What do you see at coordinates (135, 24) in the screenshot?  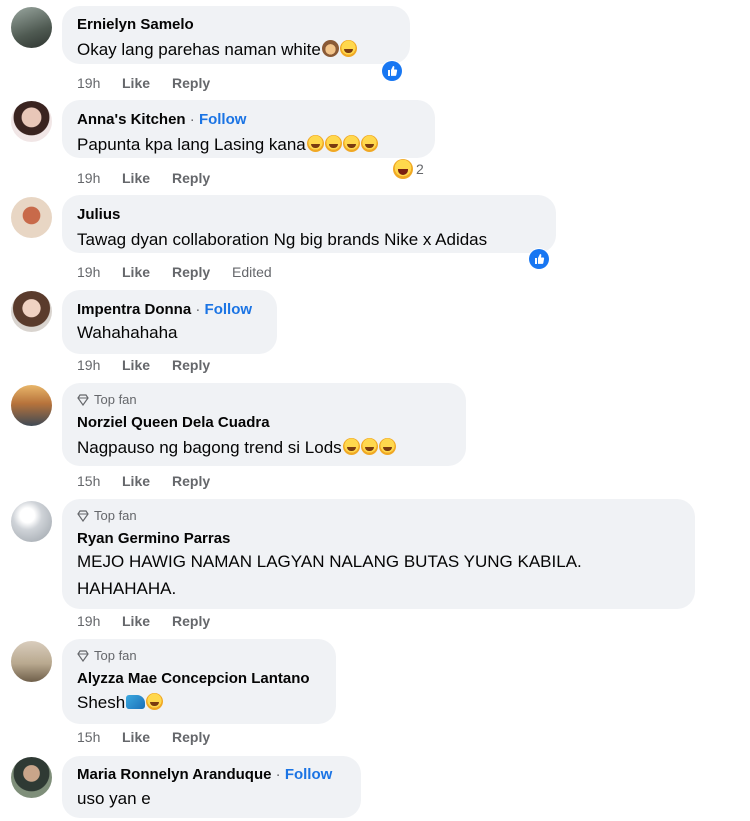 I see `comment-author: Ernielyn Samelo` at bounding box center [135, 24].